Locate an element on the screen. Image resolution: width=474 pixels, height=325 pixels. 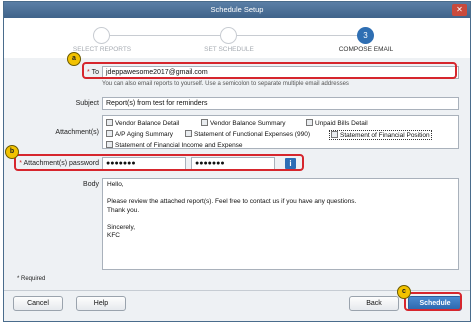
highlight-password-row is located at coordinates (159, 162).